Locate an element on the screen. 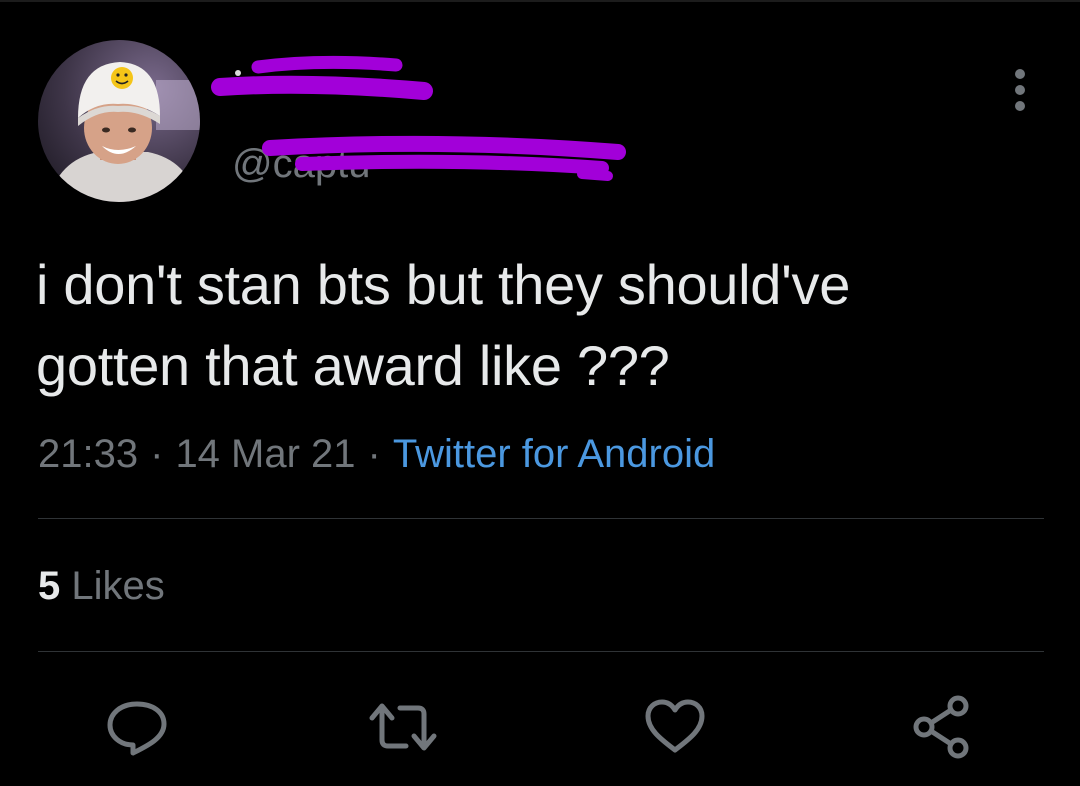 The width and height of the screenshot is (1080, 786). likes-summary: 5 Likes is located at coordinates (101, 586).